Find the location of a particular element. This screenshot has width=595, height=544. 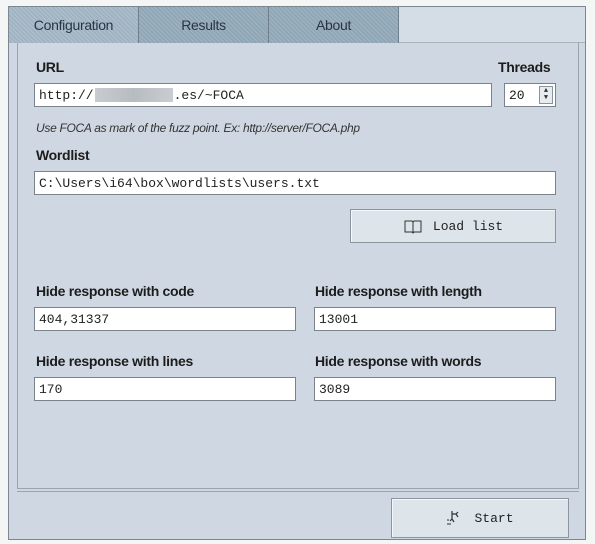

hide-code-value: 404,31337 is located at coordinates (74, 319).